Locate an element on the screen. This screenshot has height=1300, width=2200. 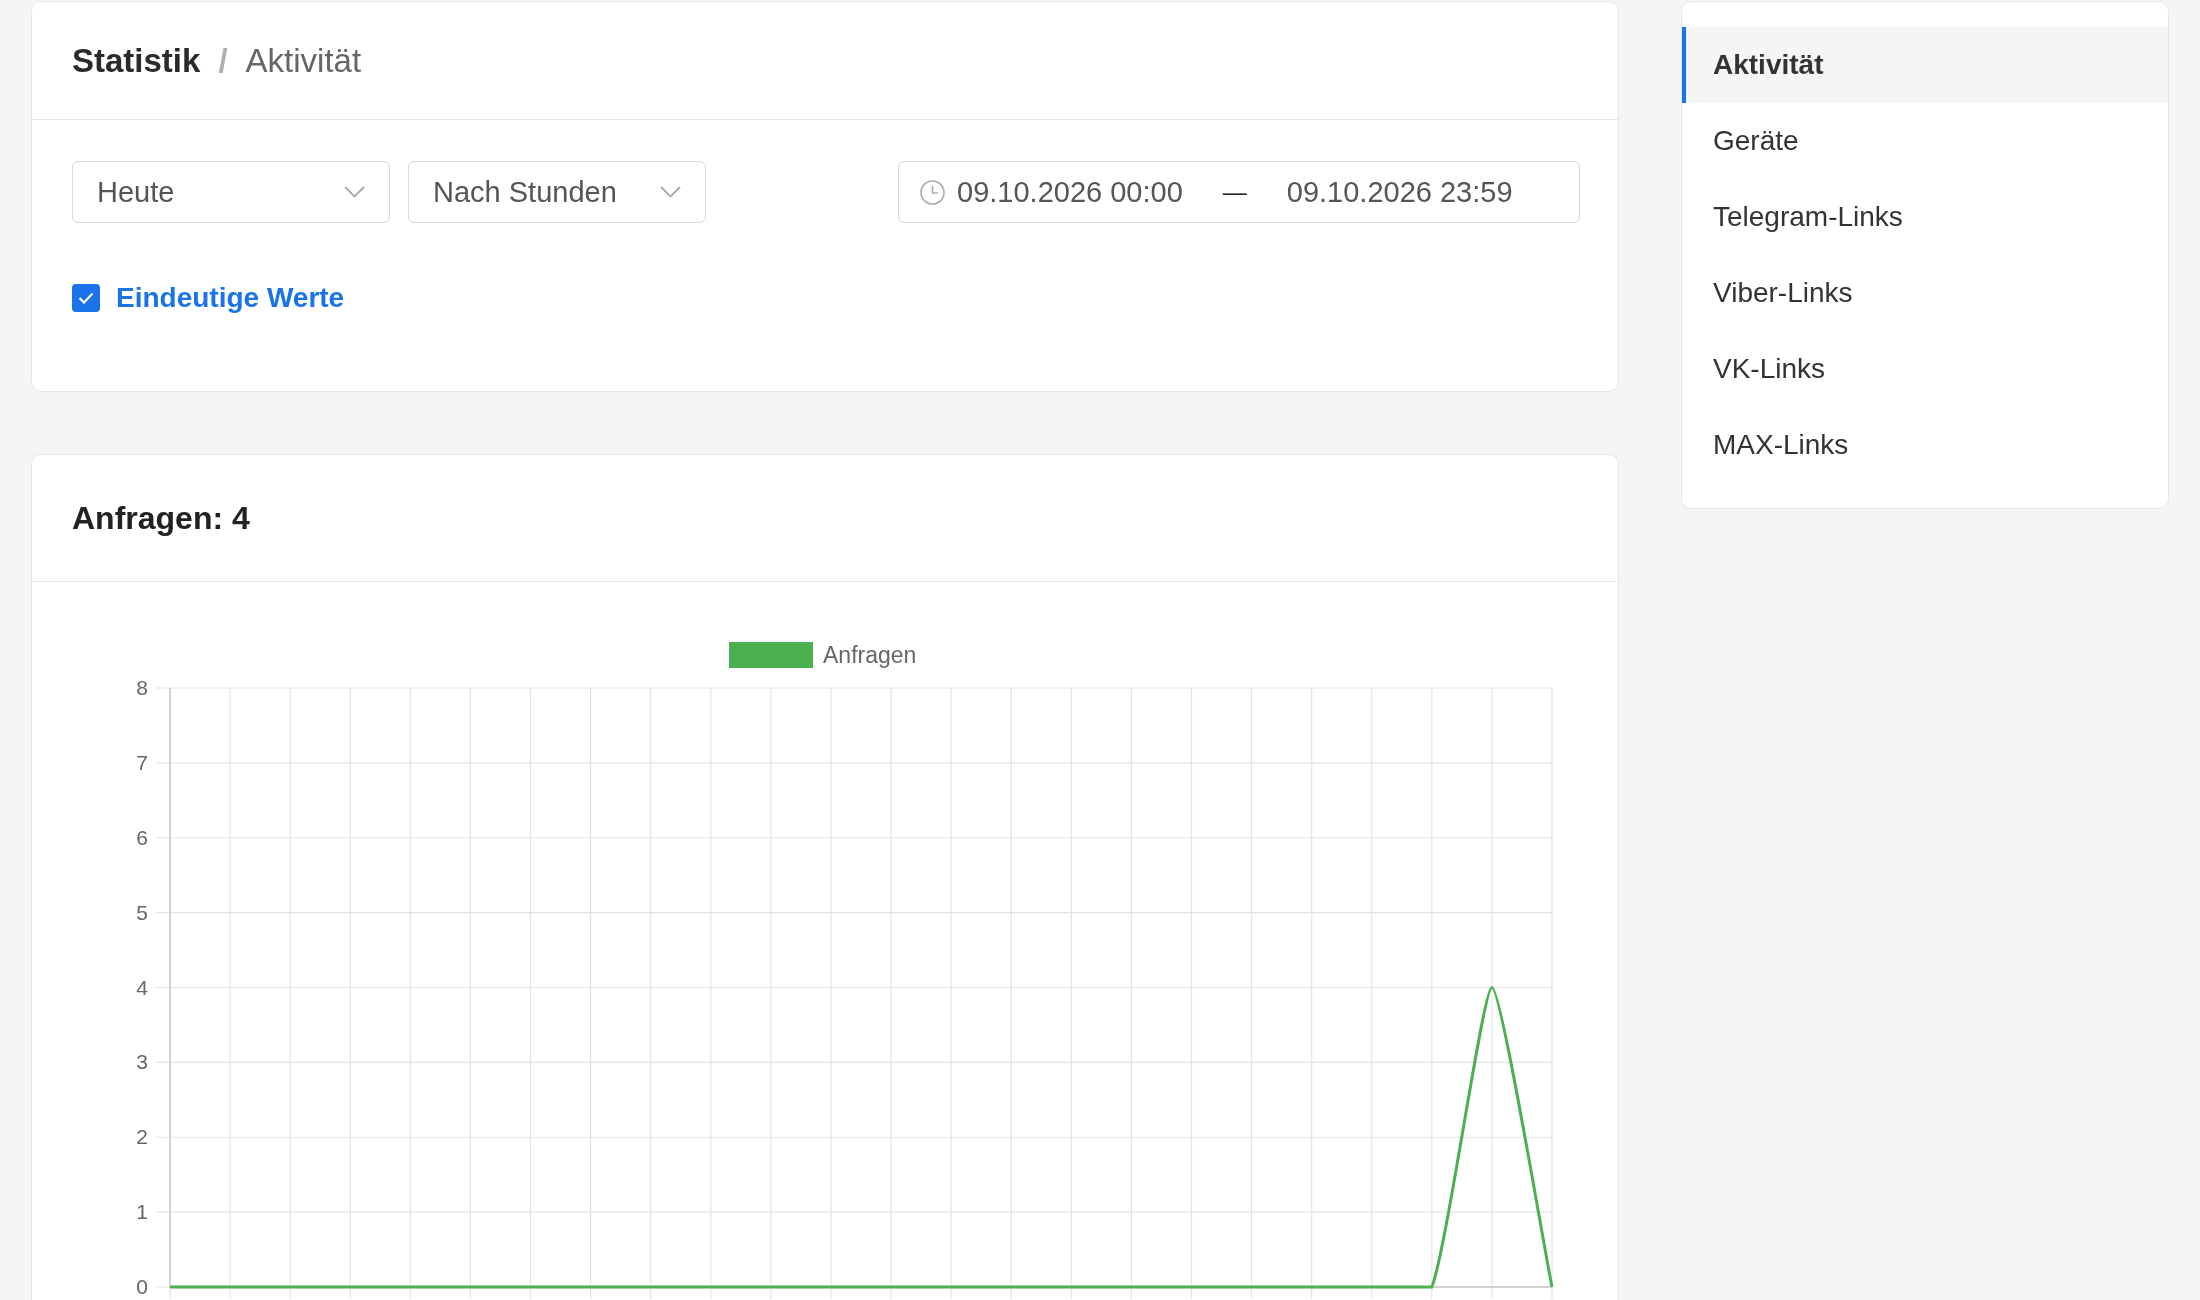
sidebar-item: Aktivität is located at coordinates (1925, 65).